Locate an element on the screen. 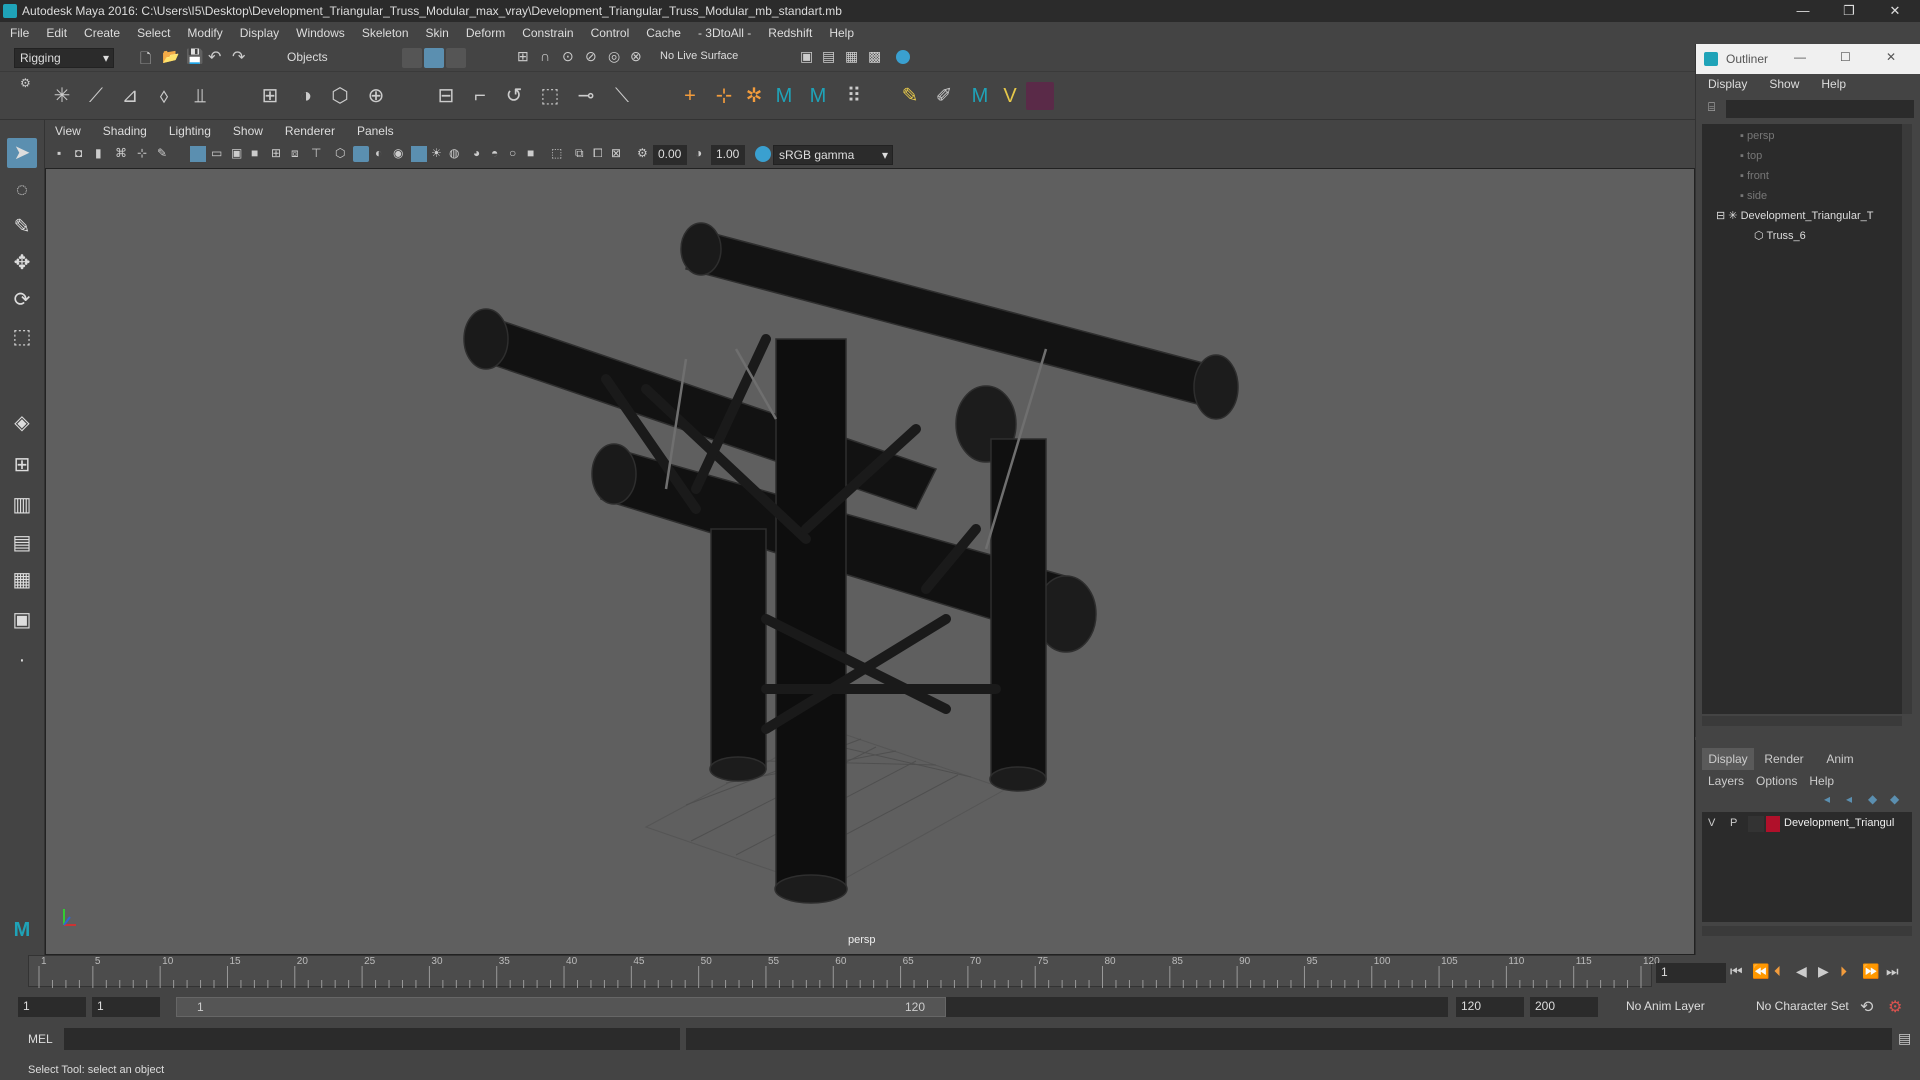 The width and height of the screenshot is (1920, 1080). lattice-icon: ⊞ is located at coordinates (270, 96).